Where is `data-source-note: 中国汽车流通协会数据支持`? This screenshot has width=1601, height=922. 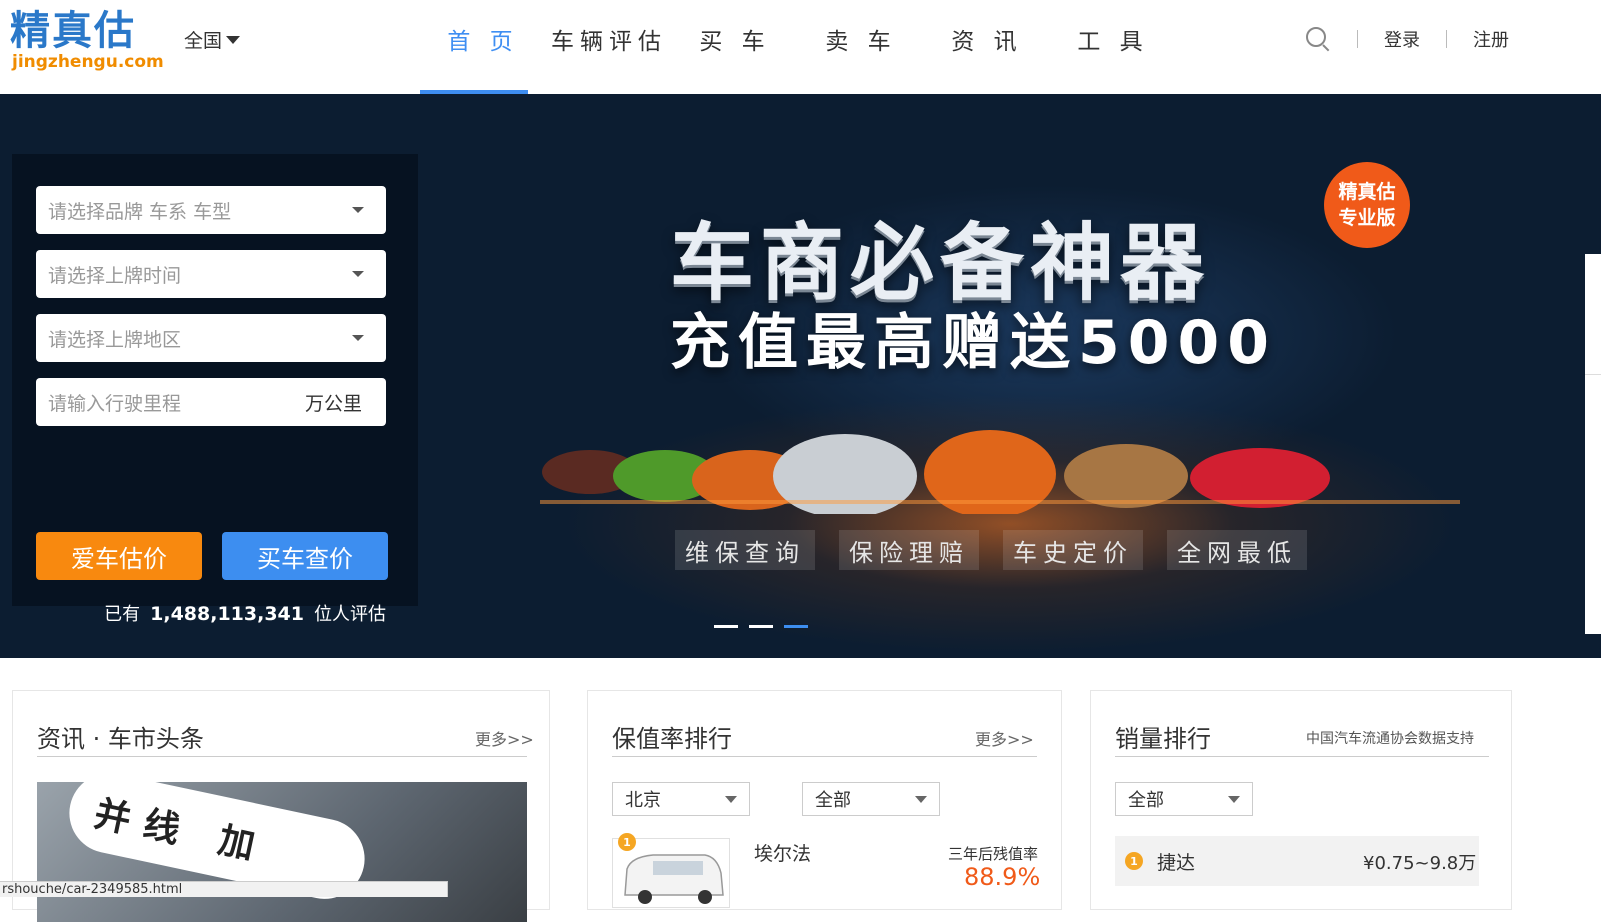 data-source-note: 中国汽车流通协会数据支持 is located at coordinates (1390, 739).